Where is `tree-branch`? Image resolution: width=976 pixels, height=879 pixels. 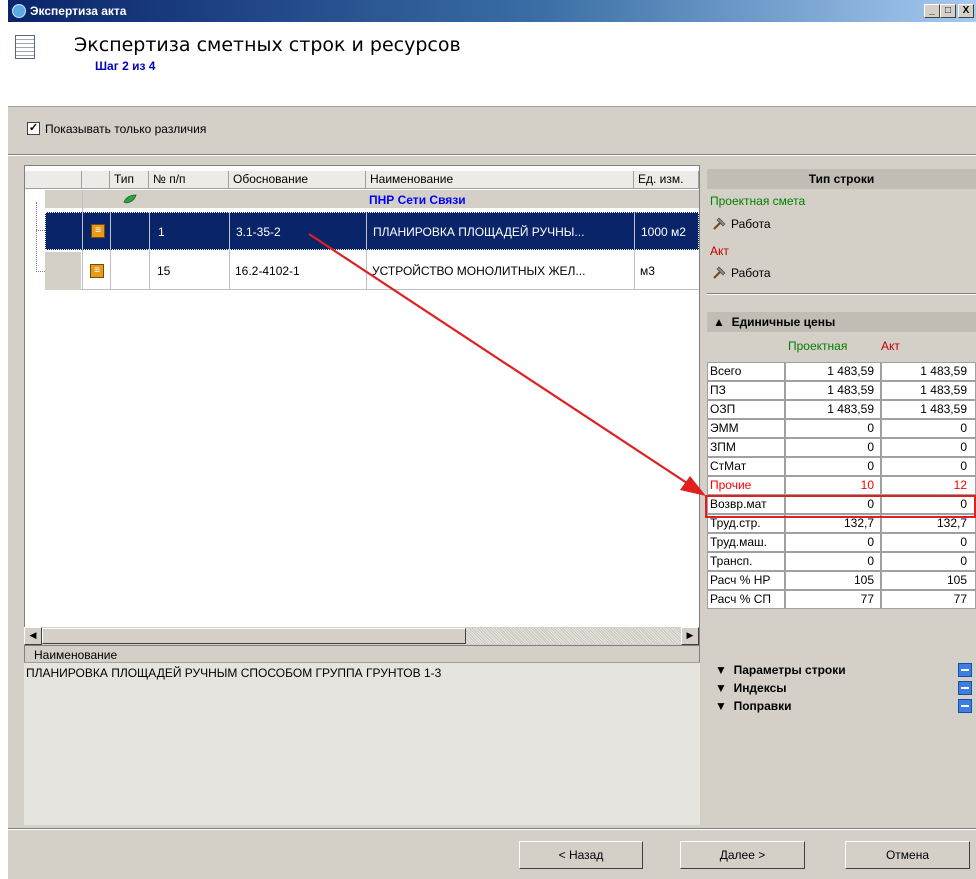
tree-branch is located at coordinates (40, 271).